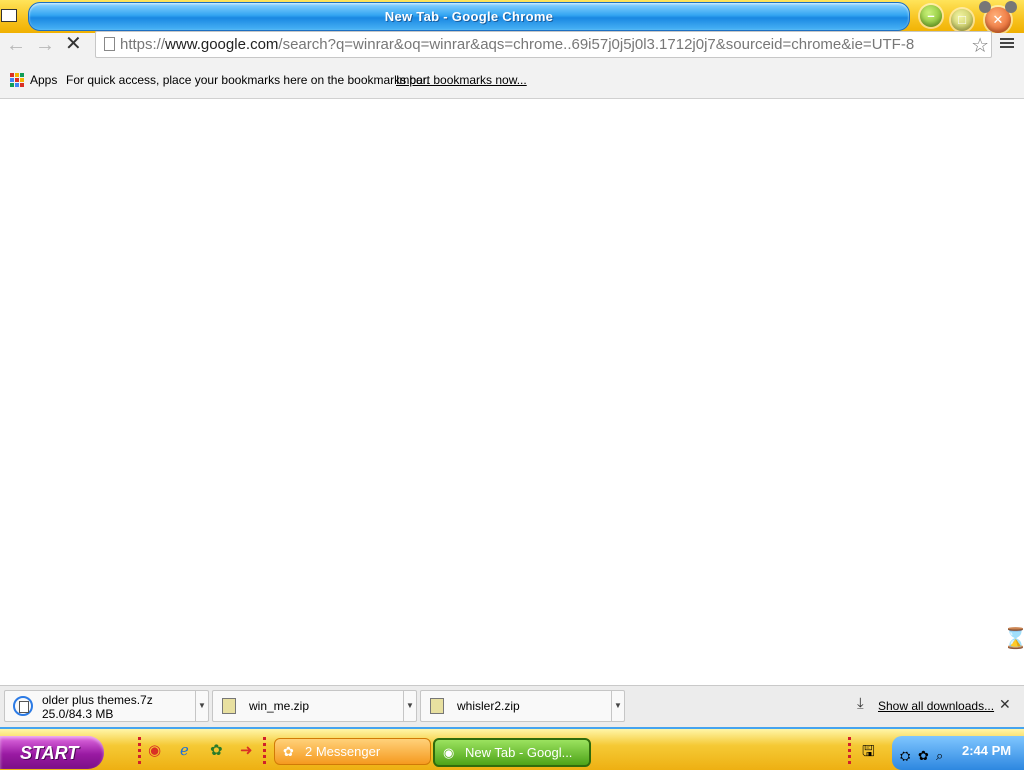  What do you see at coordinates (905, 756) in the screenshot?
I see `network-icon: ⛭` at bounding box center [905, 756].